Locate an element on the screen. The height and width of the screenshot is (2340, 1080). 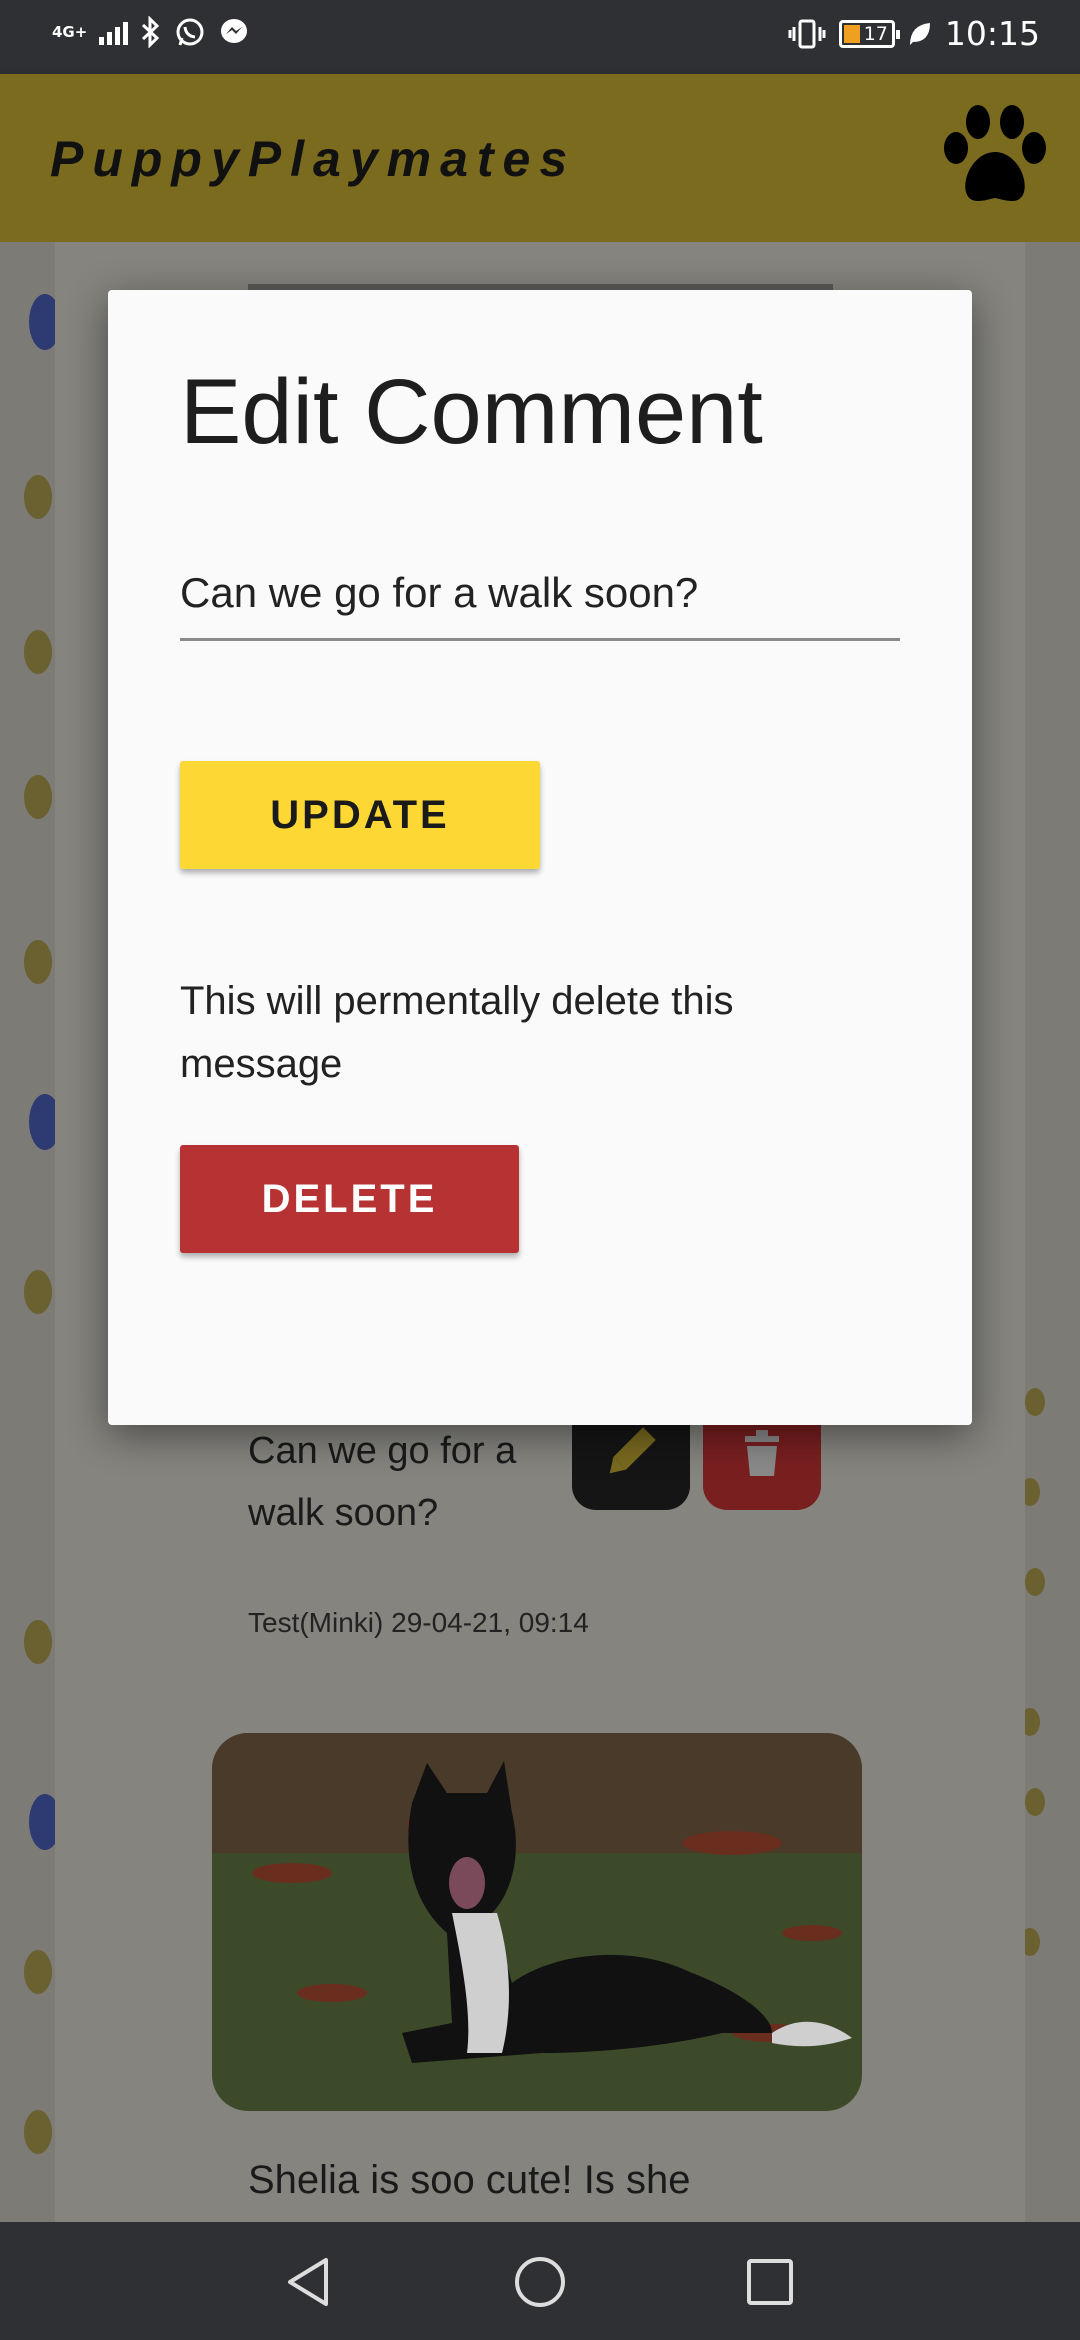
battery-icon: 17 is located at coordinates (869, 33).